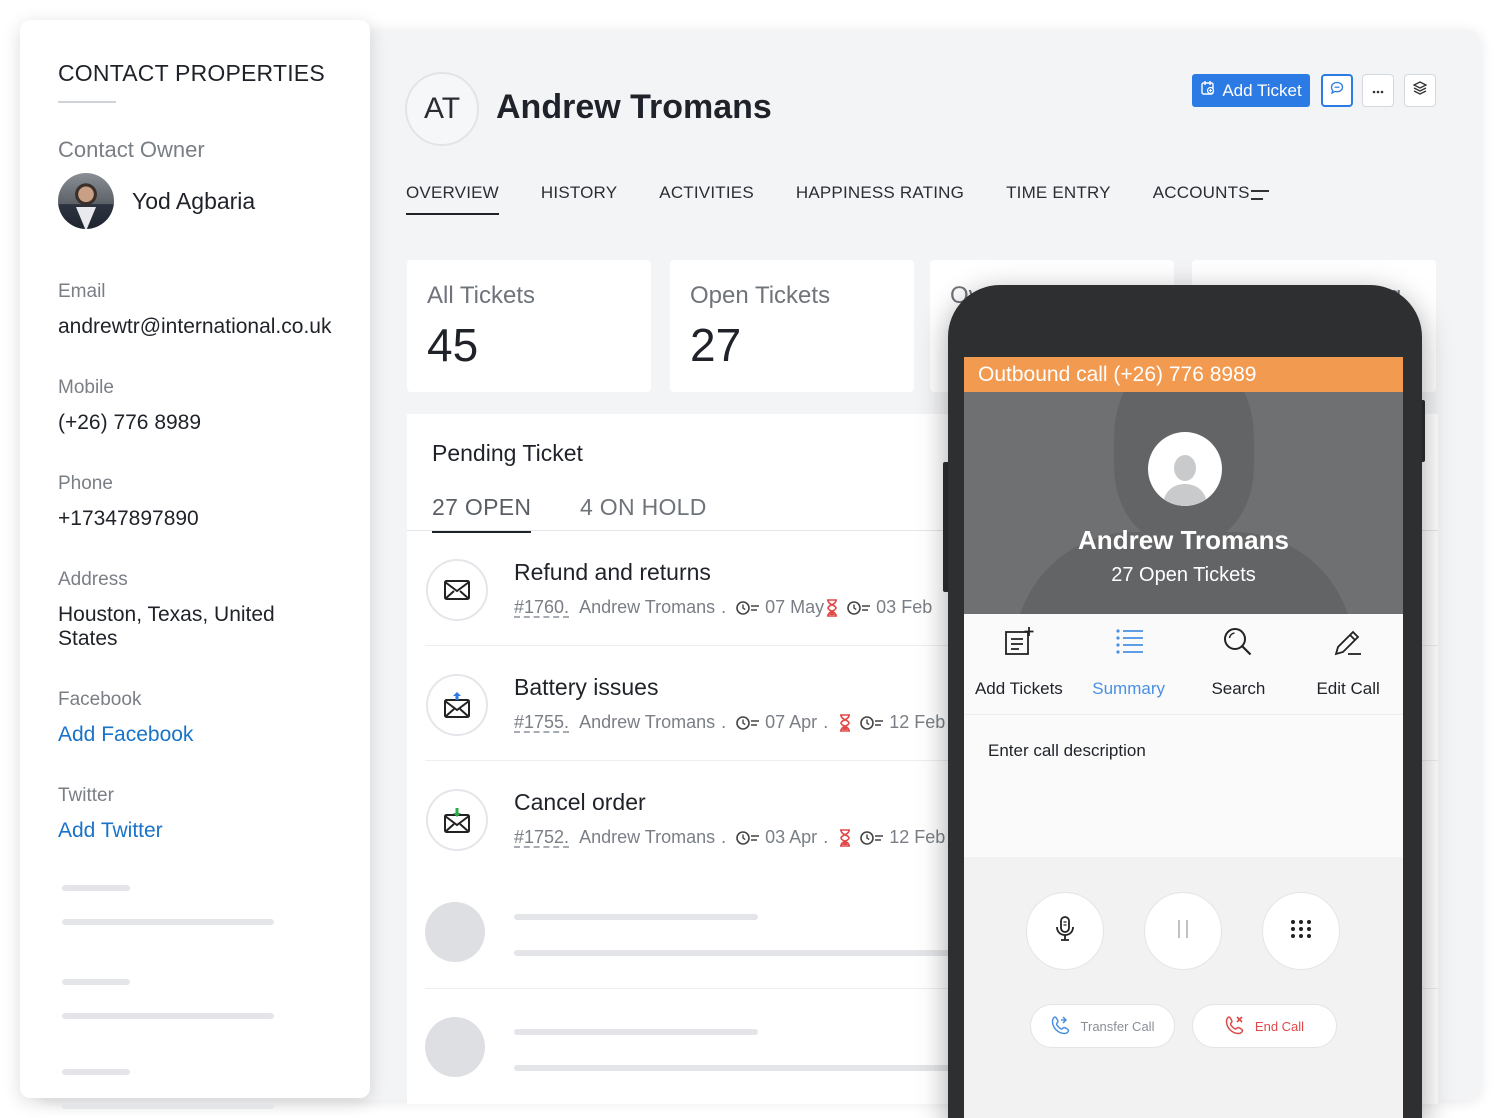 This screenshot has width=1500, height=1118. What do you see at coordinates (904, 607) in the screenshot?
I see `ticket-date: 03 Feb` at bounding box center [904, 607].